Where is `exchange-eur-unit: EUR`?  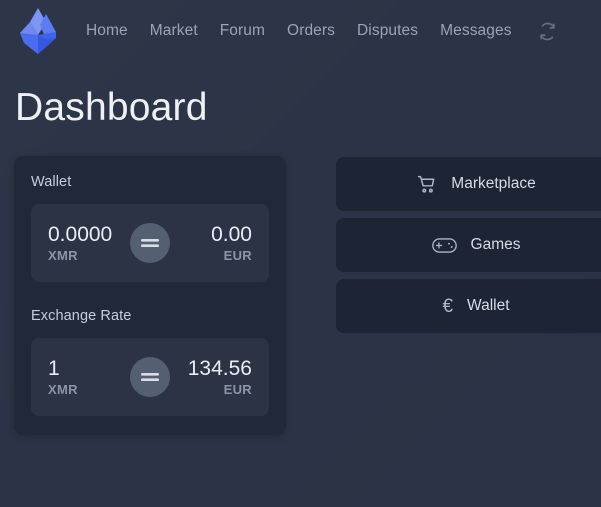
exchange-eur-unit: EUR is located at coordinates (237, 389).